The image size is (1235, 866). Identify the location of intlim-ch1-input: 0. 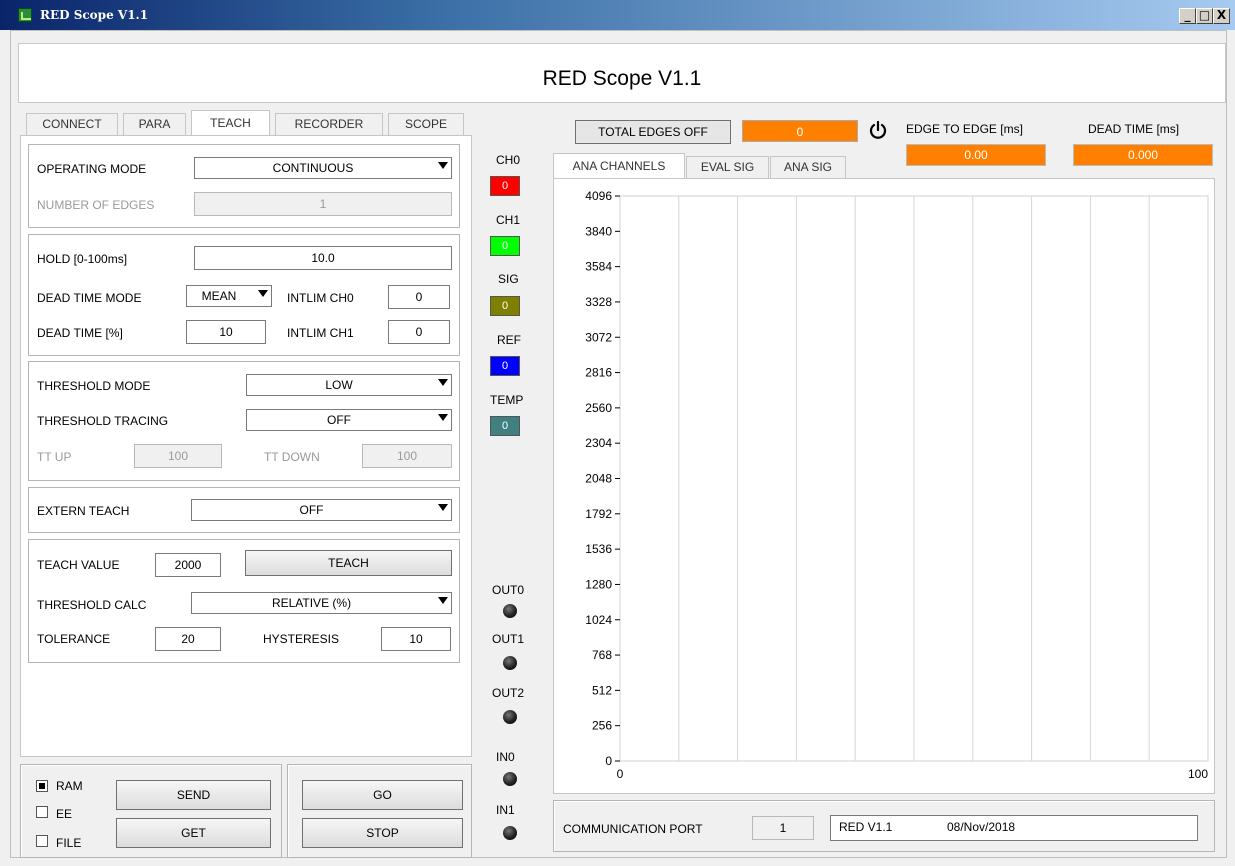
(419, 332).